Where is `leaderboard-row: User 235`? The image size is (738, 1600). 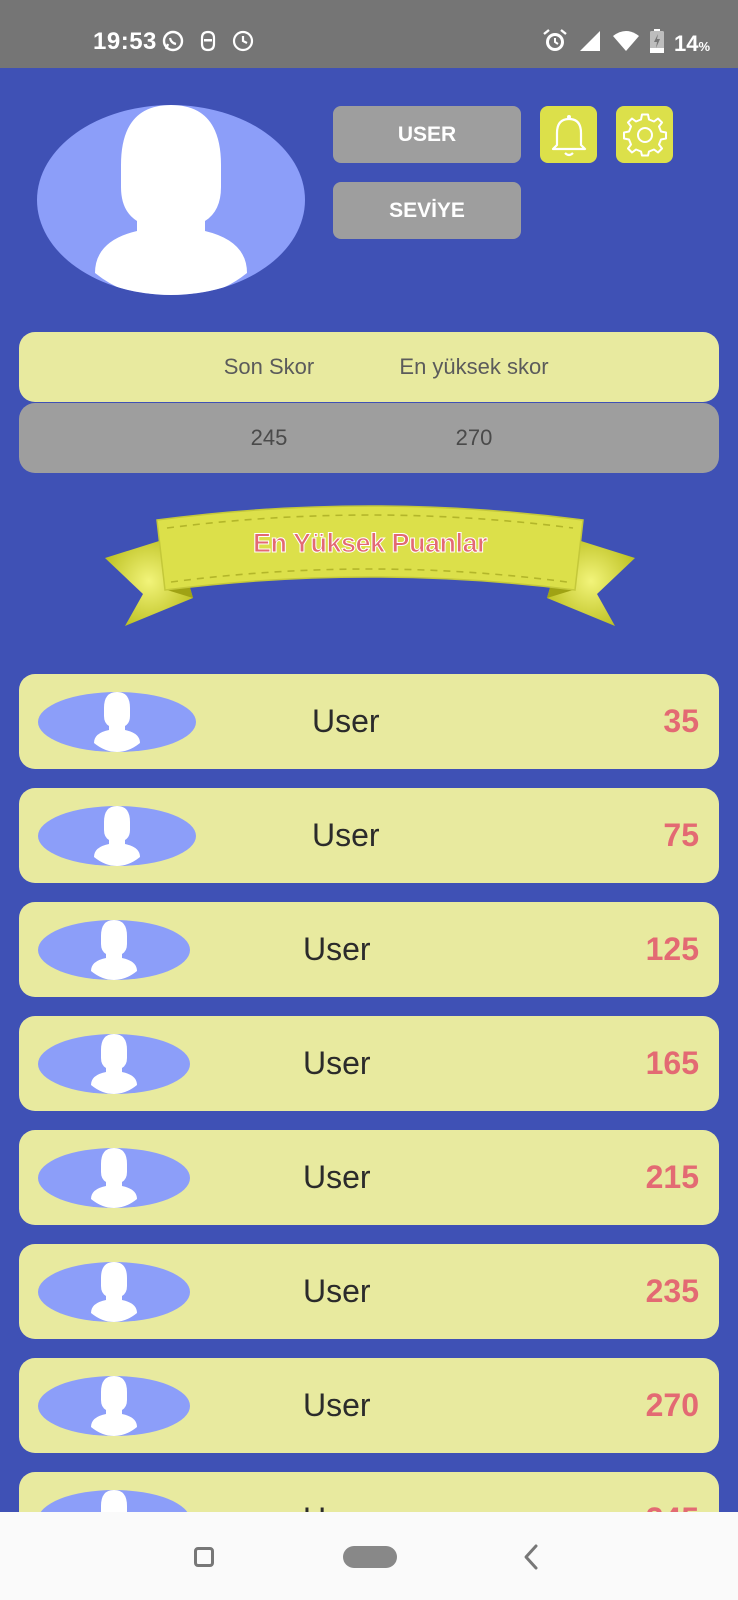 leaderboard-row: User 235 is located at coordinates (369, 1291).